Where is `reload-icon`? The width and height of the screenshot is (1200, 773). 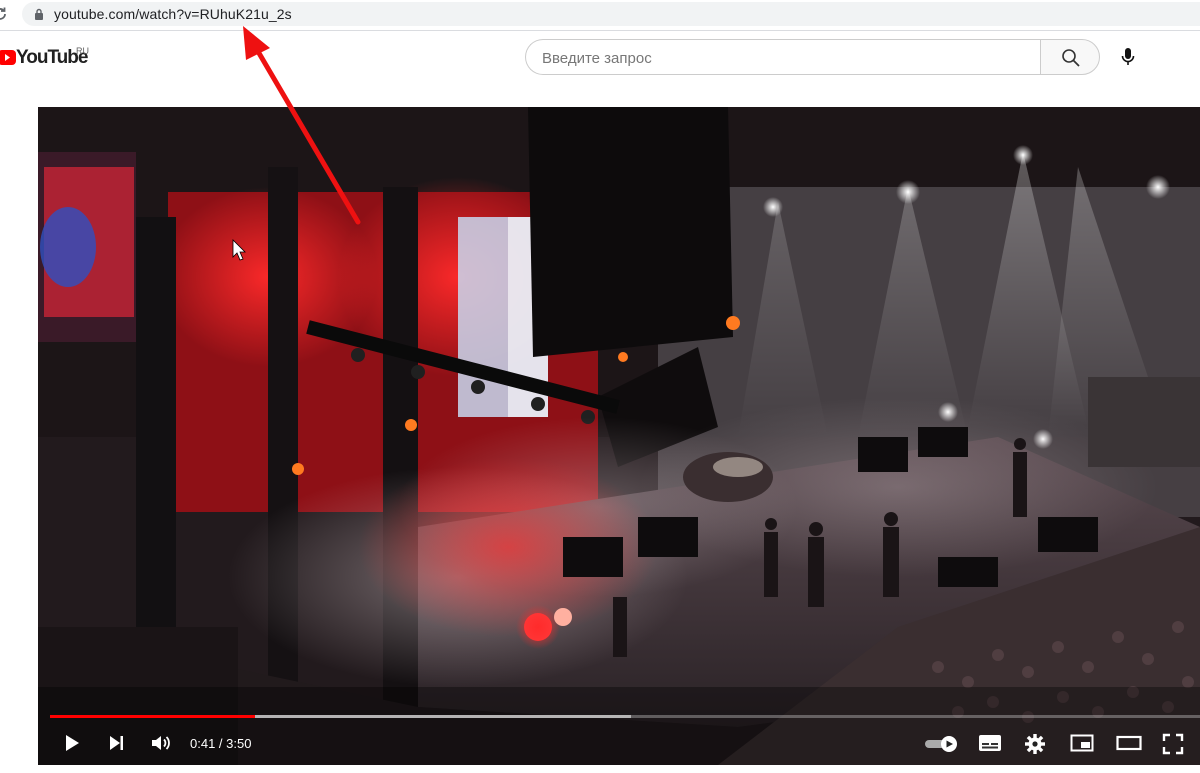 reload-icon is located at coordinates (4, 14).